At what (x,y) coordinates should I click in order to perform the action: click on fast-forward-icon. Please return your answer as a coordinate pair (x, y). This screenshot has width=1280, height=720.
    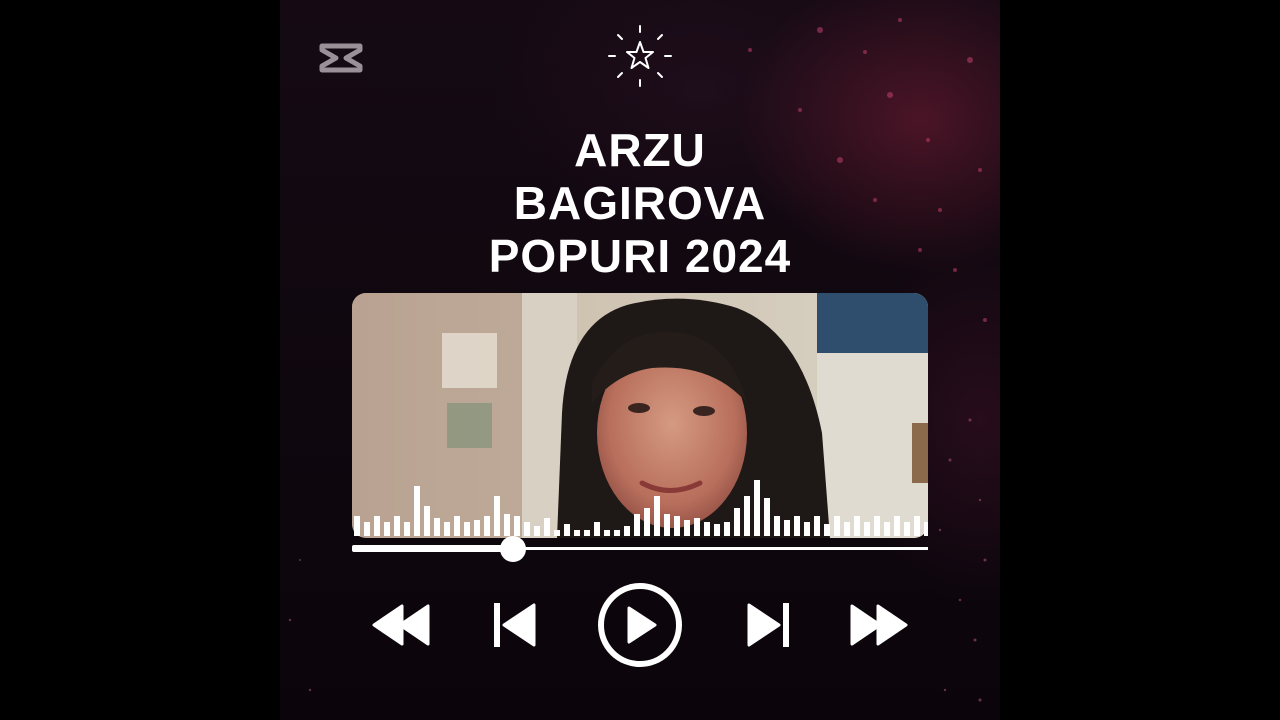
    Looking at the image, I should click on (879, 625).